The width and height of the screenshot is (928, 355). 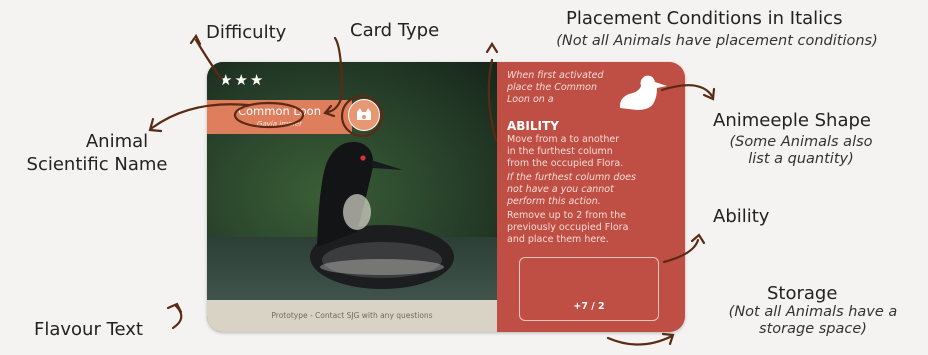 I want to click on name-highlight-ellipse, so click(x=269, y=115).